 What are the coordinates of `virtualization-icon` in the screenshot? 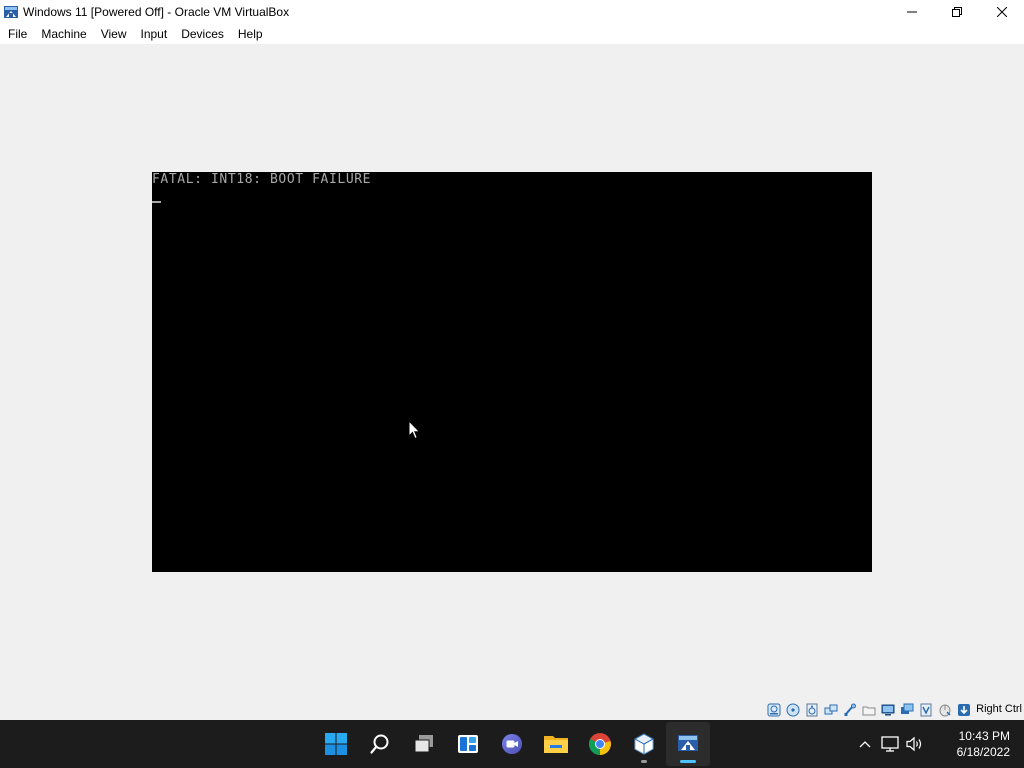 It's located at (926, 710).